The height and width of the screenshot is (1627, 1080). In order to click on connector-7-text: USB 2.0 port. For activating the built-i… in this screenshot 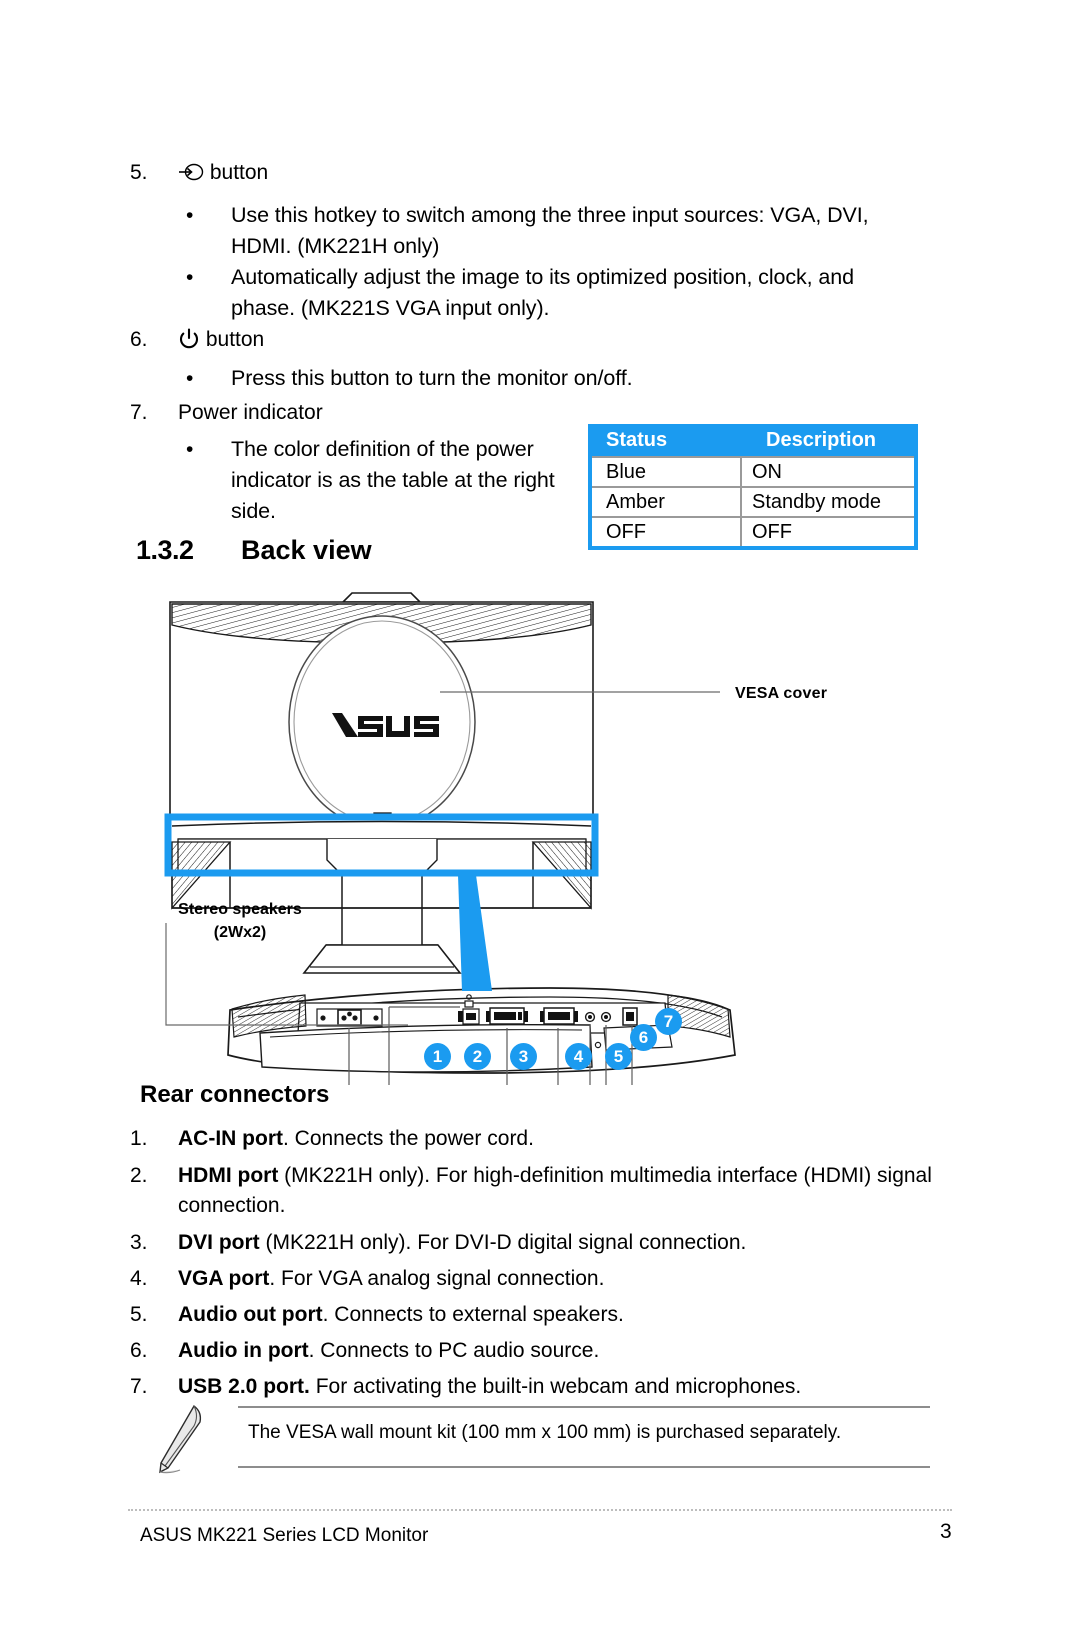, I will do `click(489, 1387)`.